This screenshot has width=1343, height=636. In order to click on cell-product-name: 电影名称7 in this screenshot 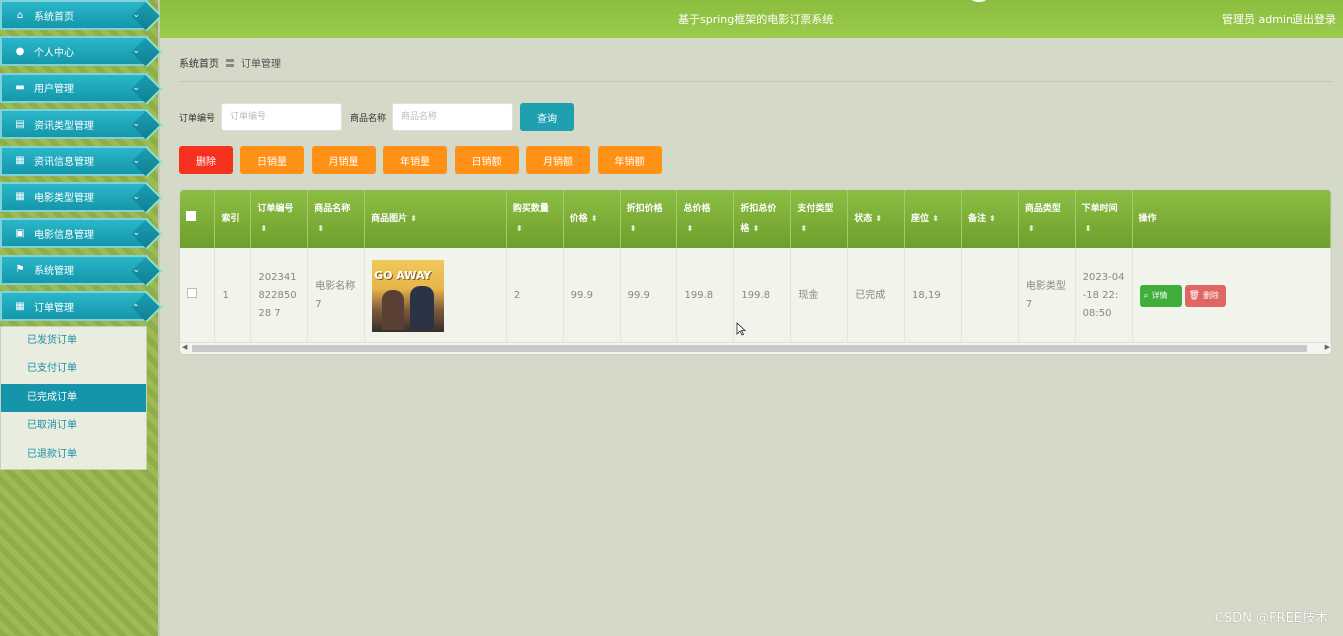, I will do `click(336, 296)`.